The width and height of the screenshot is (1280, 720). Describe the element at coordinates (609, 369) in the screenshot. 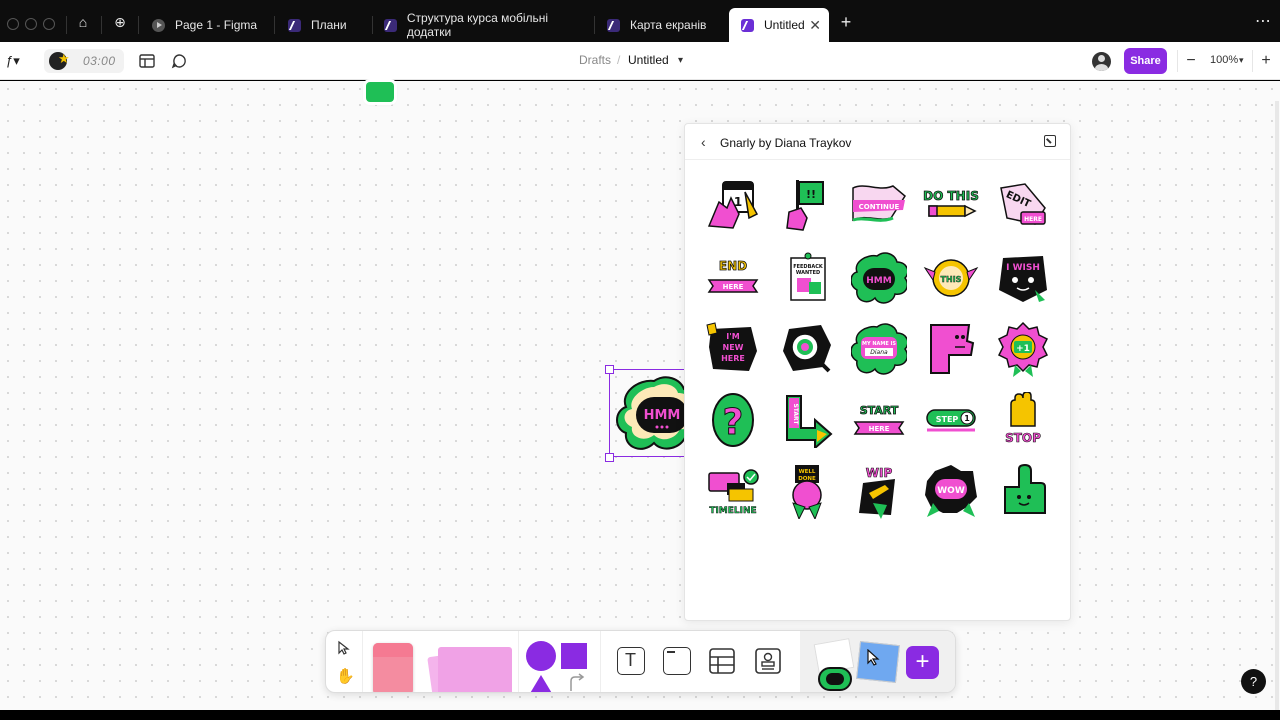

I see `resize-handle-top-left` at that location.